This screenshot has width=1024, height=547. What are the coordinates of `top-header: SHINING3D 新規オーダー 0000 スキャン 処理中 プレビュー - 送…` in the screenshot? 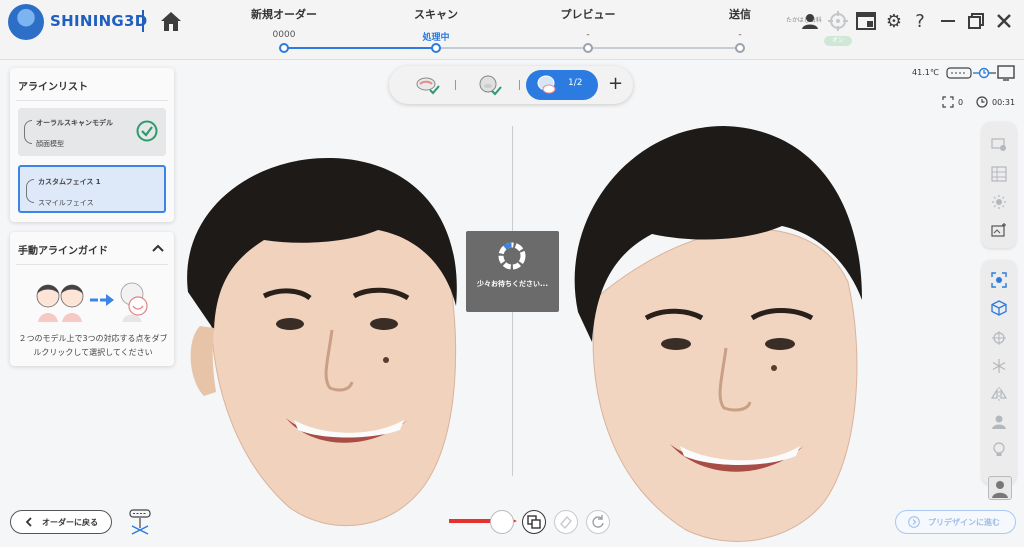 It's located at (512, 30).